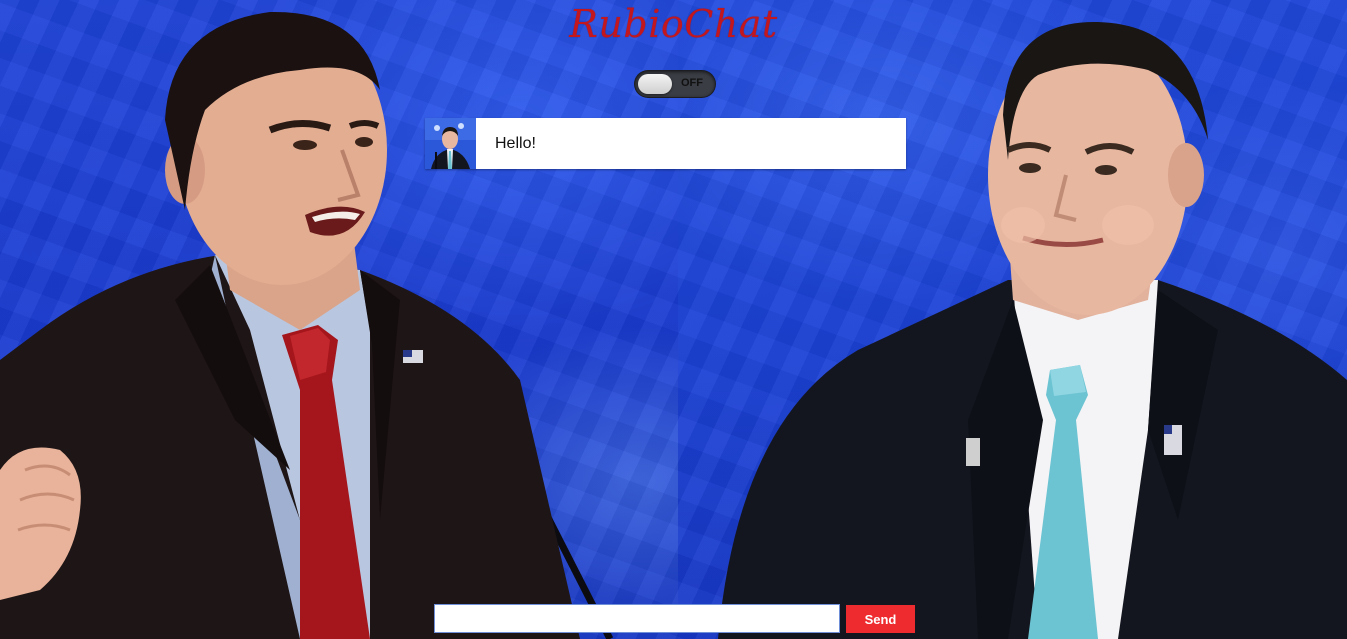  What do you see at coordinates (515, 143) in the screenshot?
I see `message-text: Hello!` at bounding box center [515, 143].